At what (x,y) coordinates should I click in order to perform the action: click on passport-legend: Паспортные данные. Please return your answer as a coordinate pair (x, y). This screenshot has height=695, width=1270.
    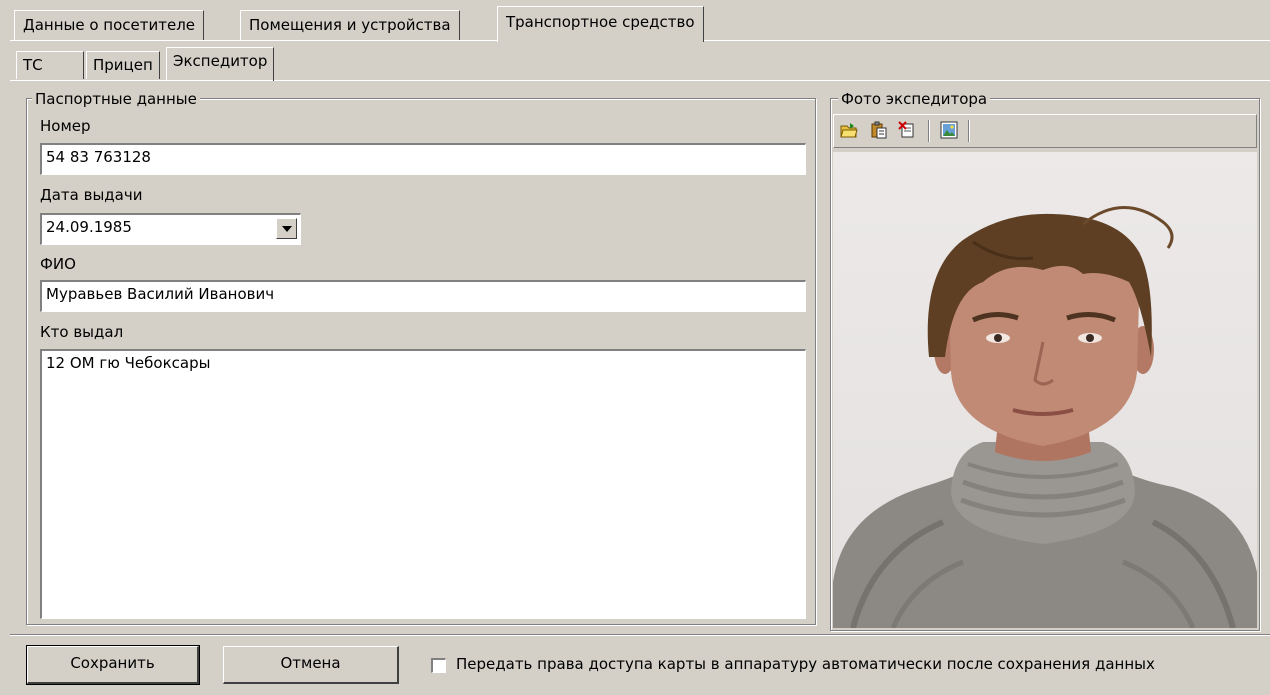
    Looking at the image, I should click on (116, 99).